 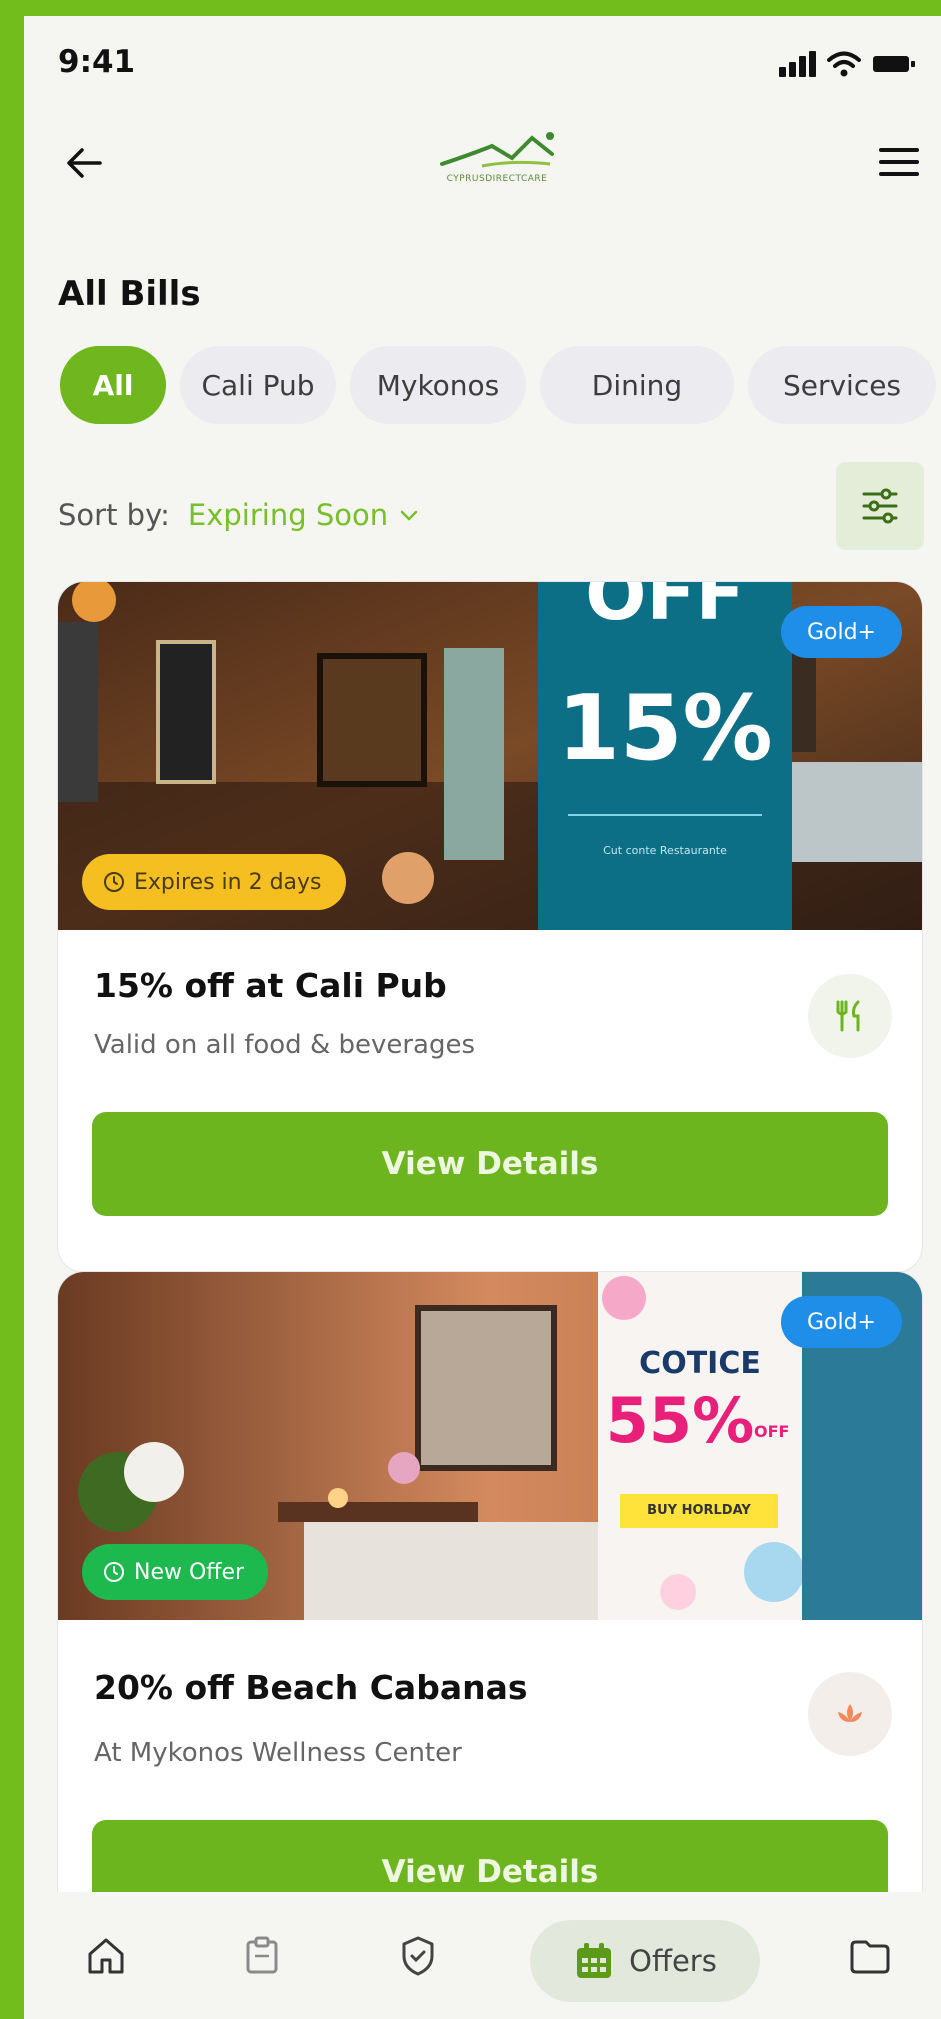 I want to click on view-details-button: View Details, so click(x=490, y=1164).